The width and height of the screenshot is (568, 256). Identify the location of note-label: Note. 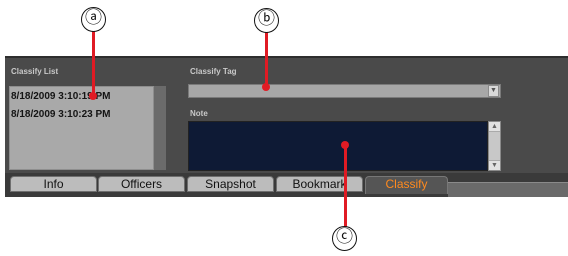
(199, 113).